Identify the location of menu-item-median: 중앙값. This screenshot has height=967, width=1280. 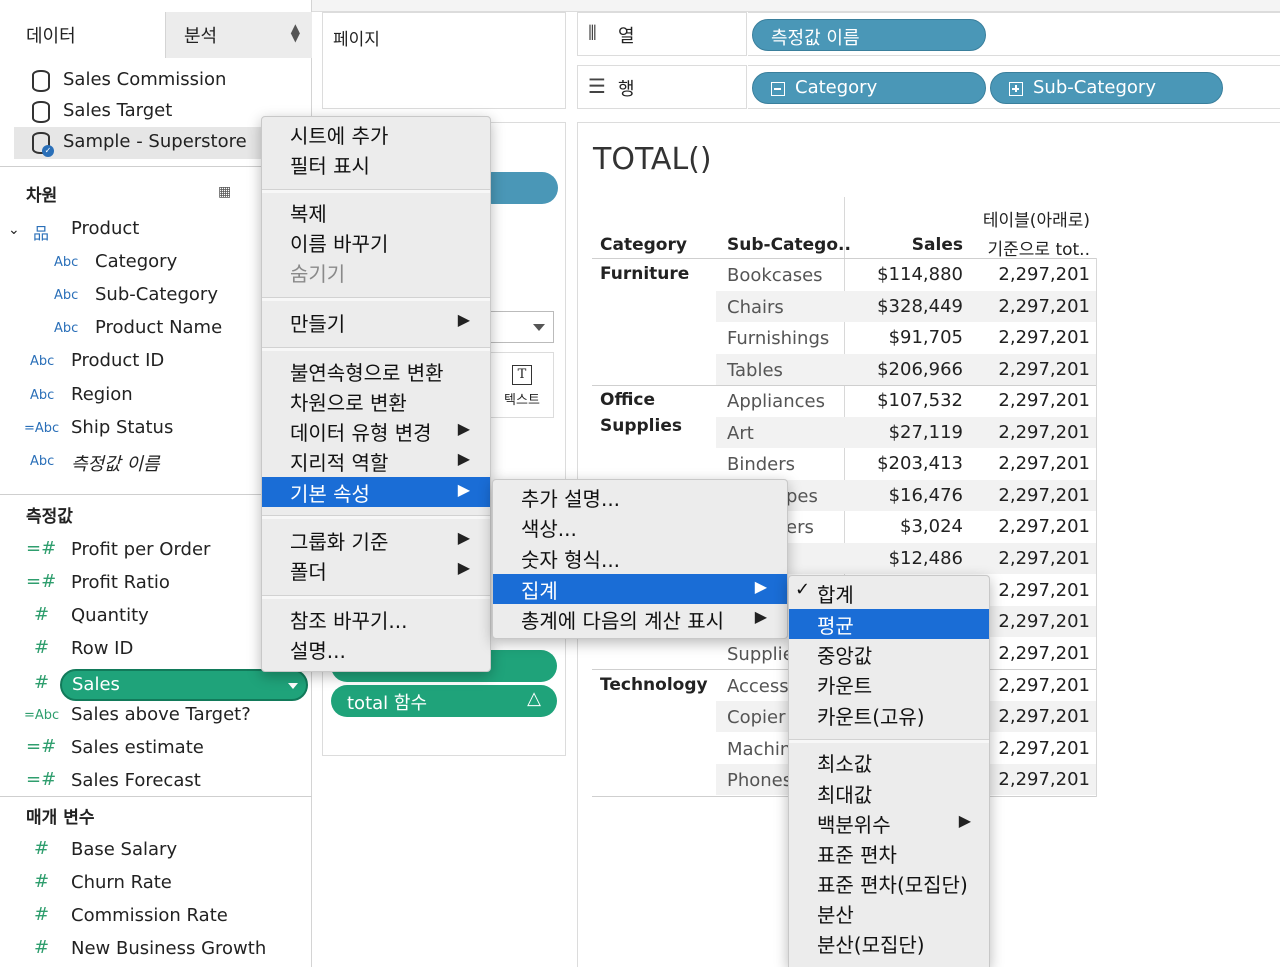
(889, 654).